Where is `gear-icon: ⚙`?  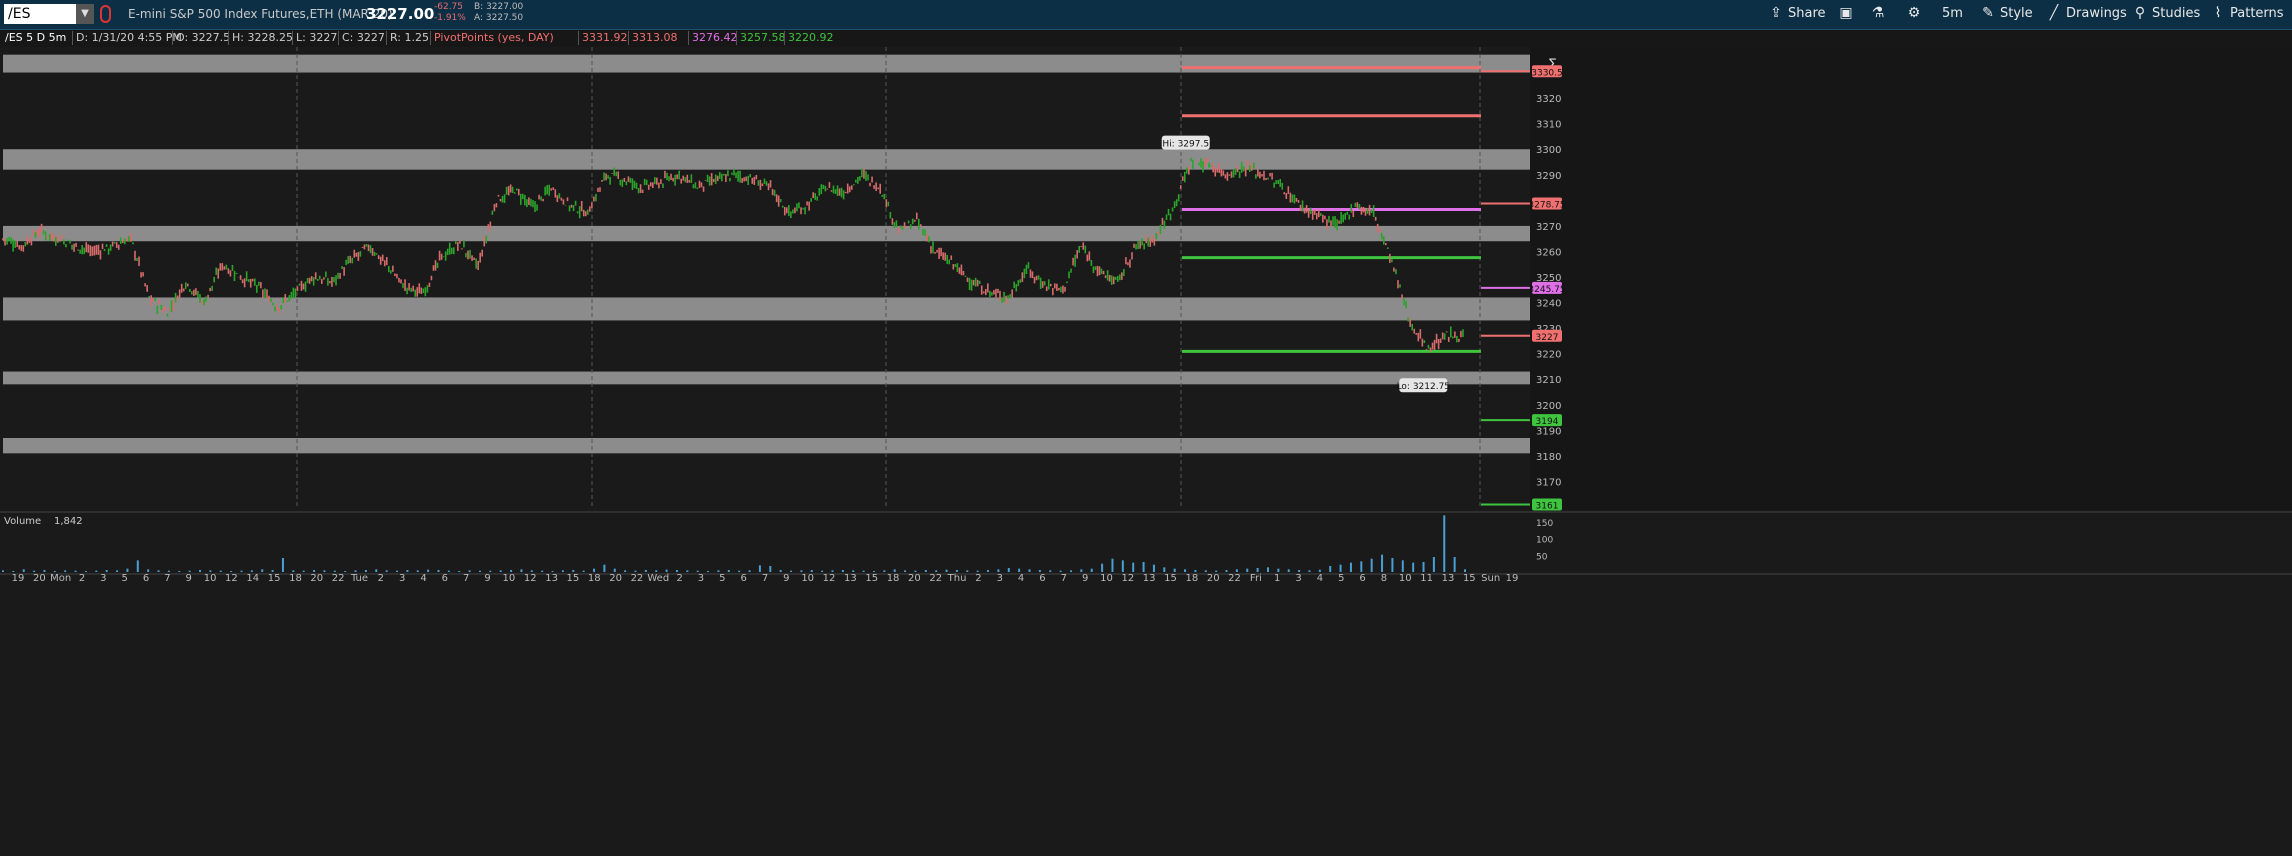
gear-icon: ⚙ is located at coordinates (1914, 13).